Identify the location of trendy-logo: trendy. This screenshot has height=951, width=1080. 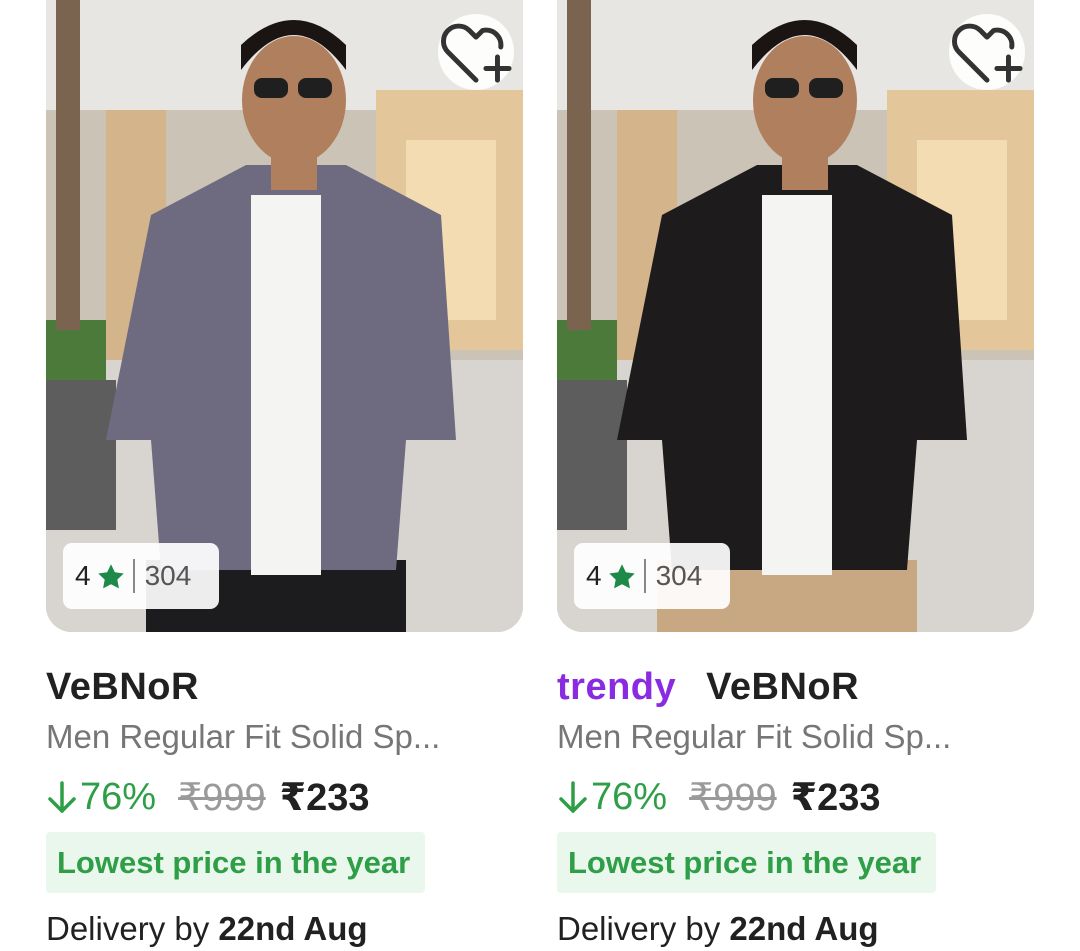
(617, 686).